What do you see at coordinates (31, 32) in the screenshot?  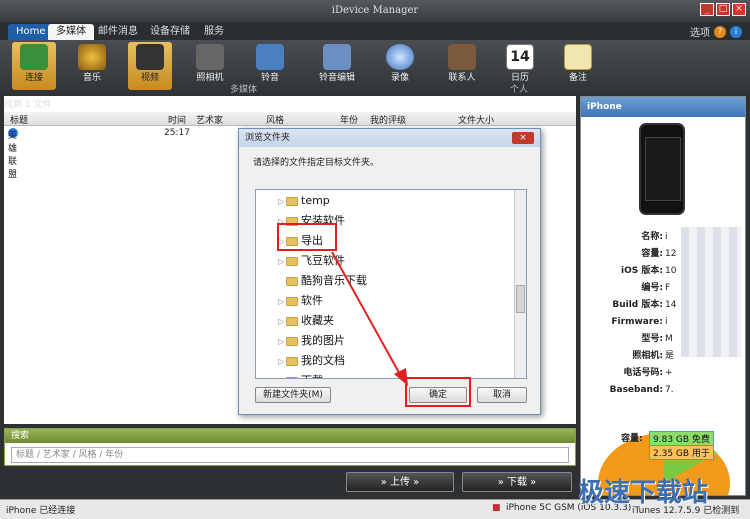 I see `tab-home: Home` at bounding box center [31, 32].